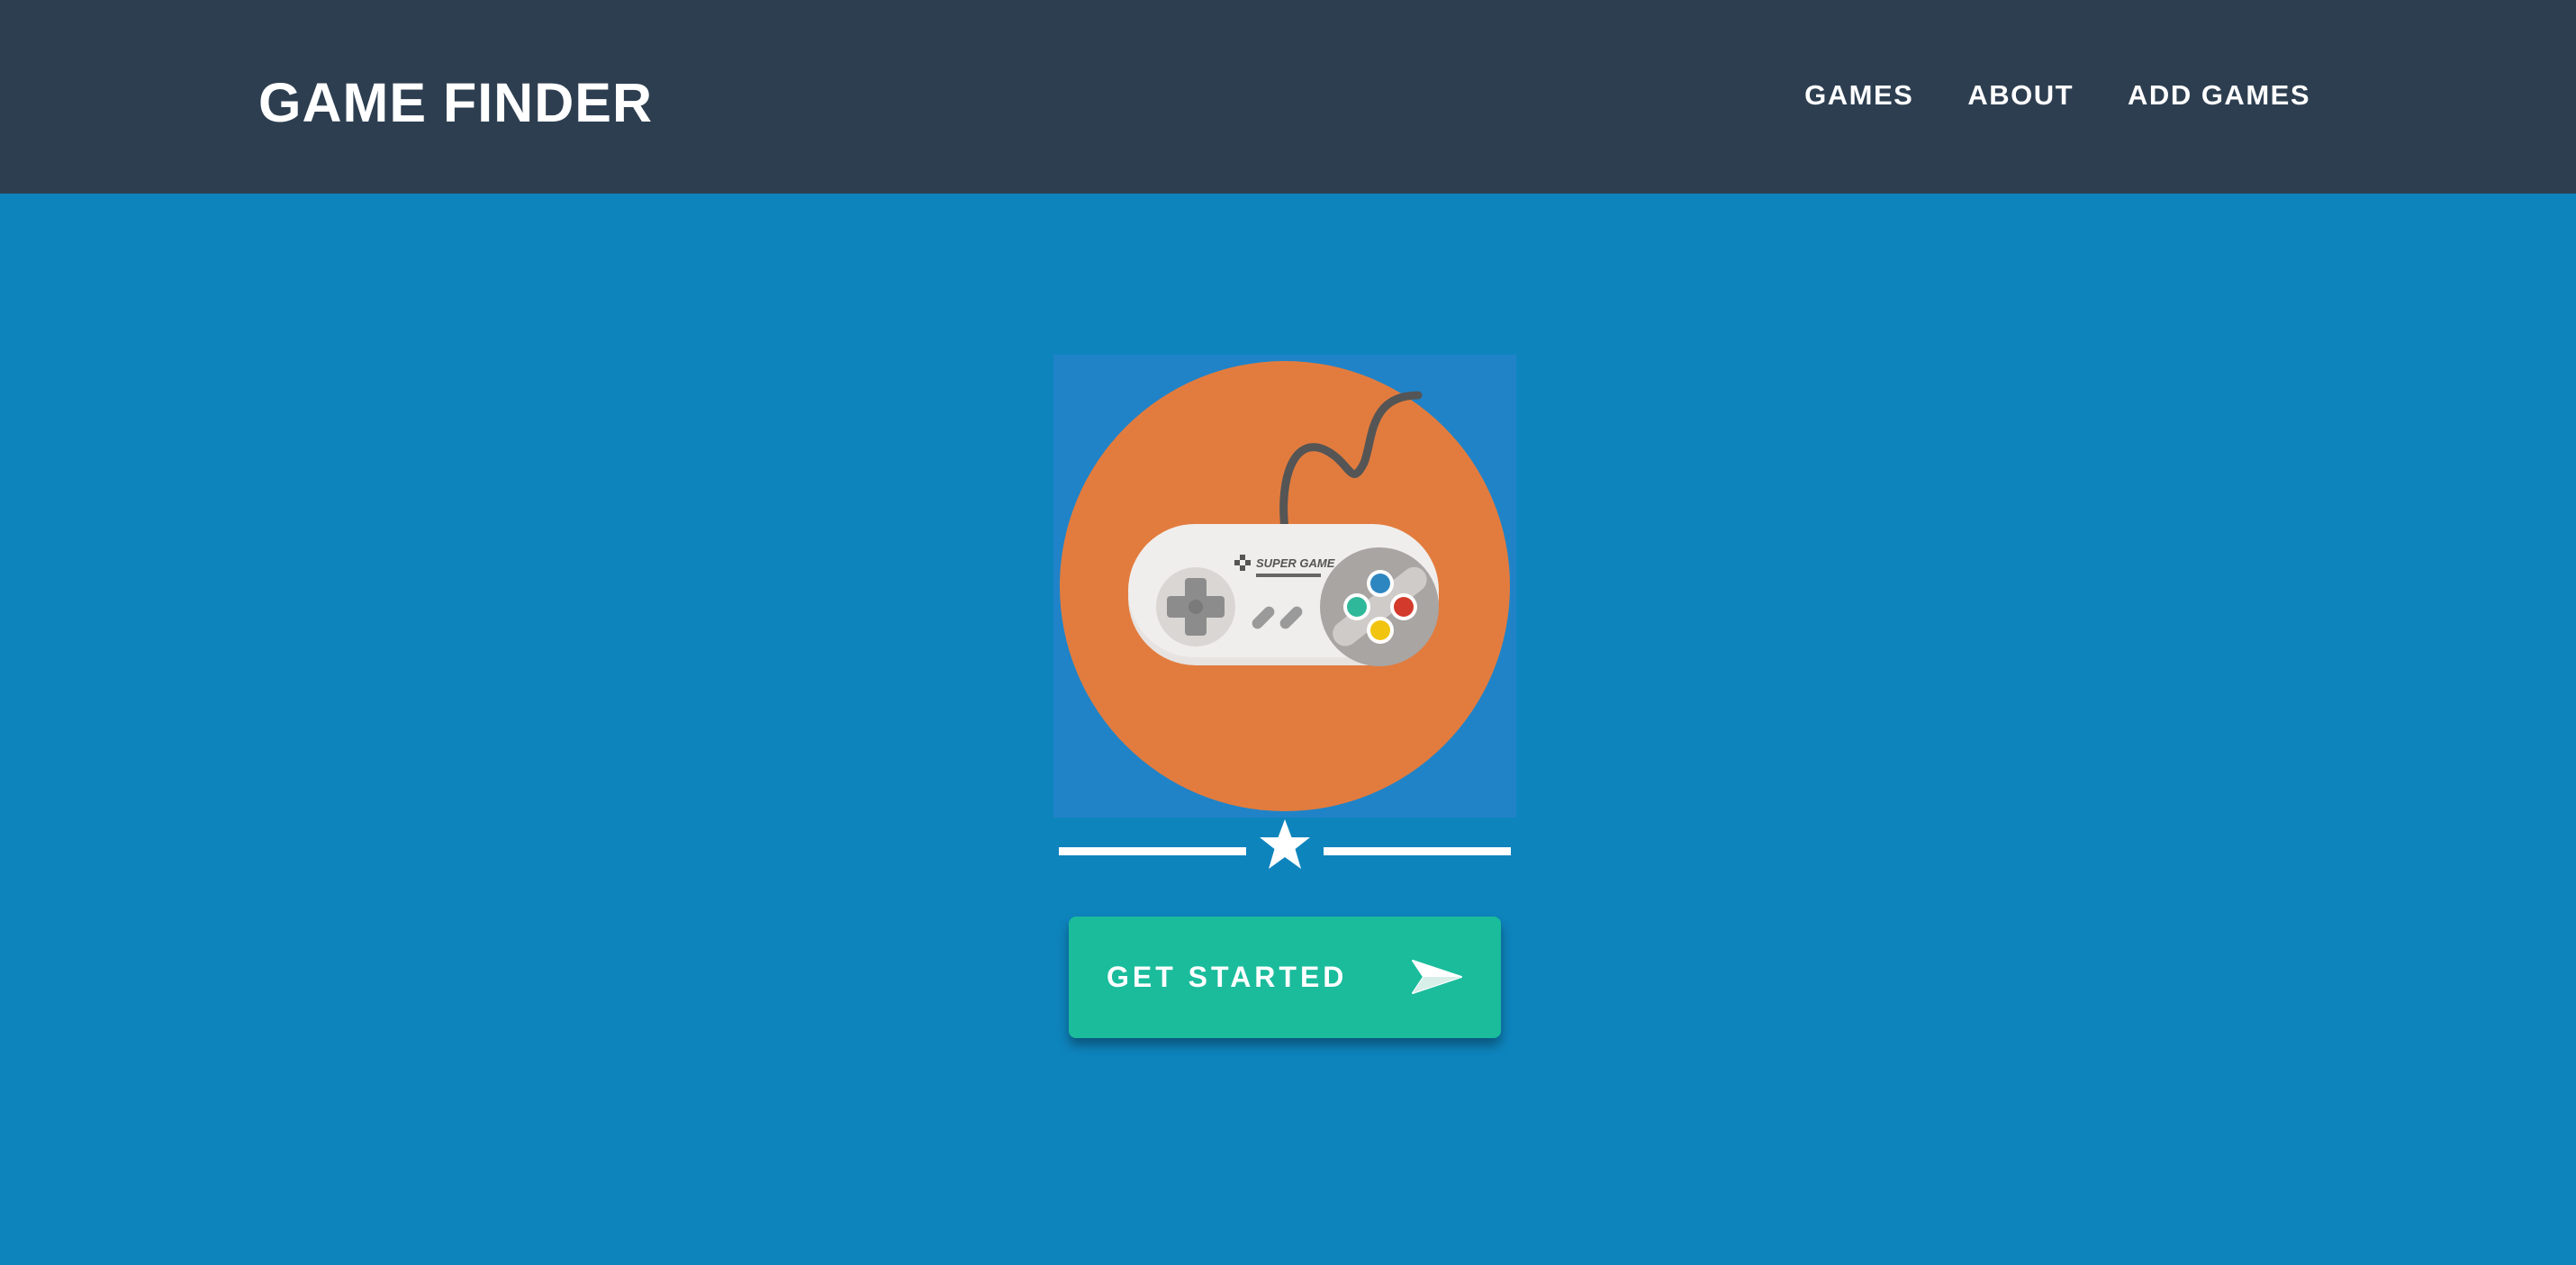 This screenshot has width=2576, height=1265. Describe the element at coordinates (1417, 851) in the screenshot. I see `divider-line-right` at that location.